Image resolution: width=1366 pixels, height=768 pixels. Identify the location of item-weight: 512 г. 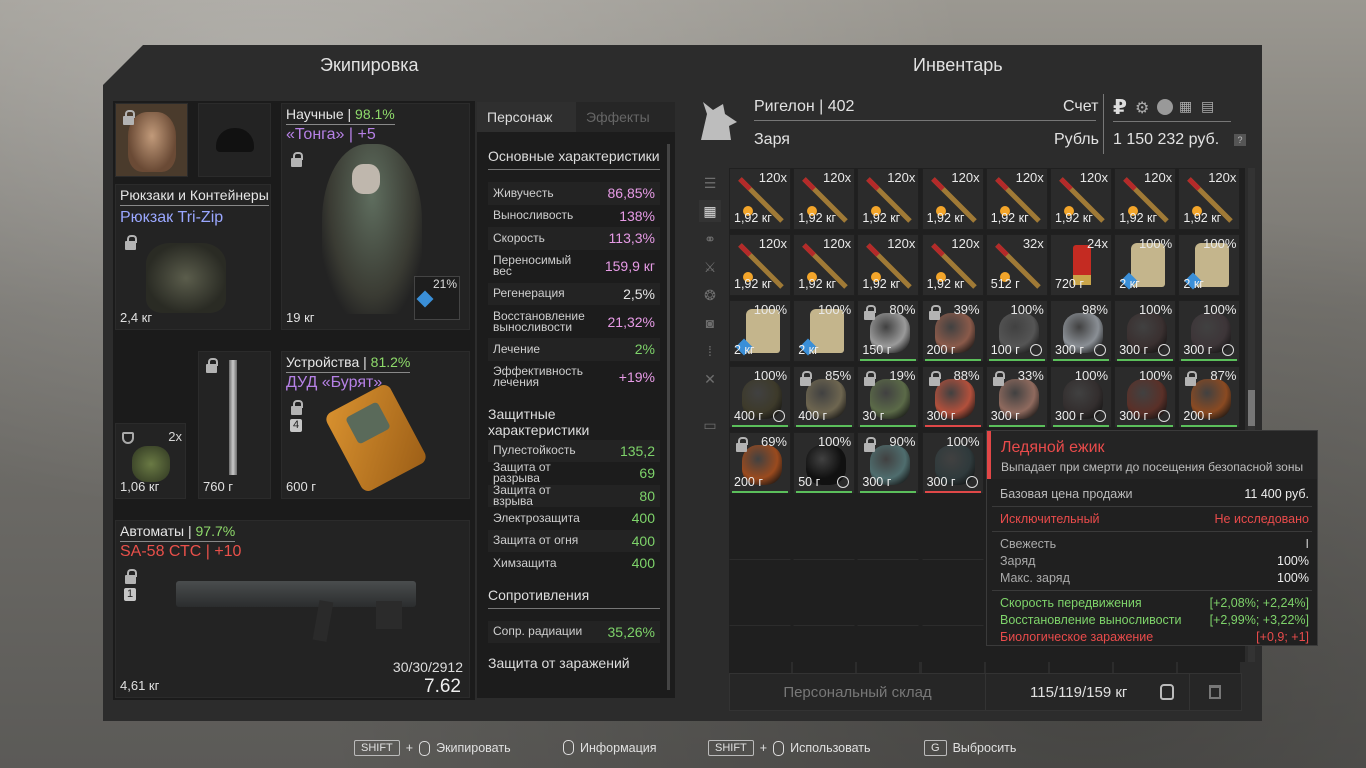
(1005, 284).